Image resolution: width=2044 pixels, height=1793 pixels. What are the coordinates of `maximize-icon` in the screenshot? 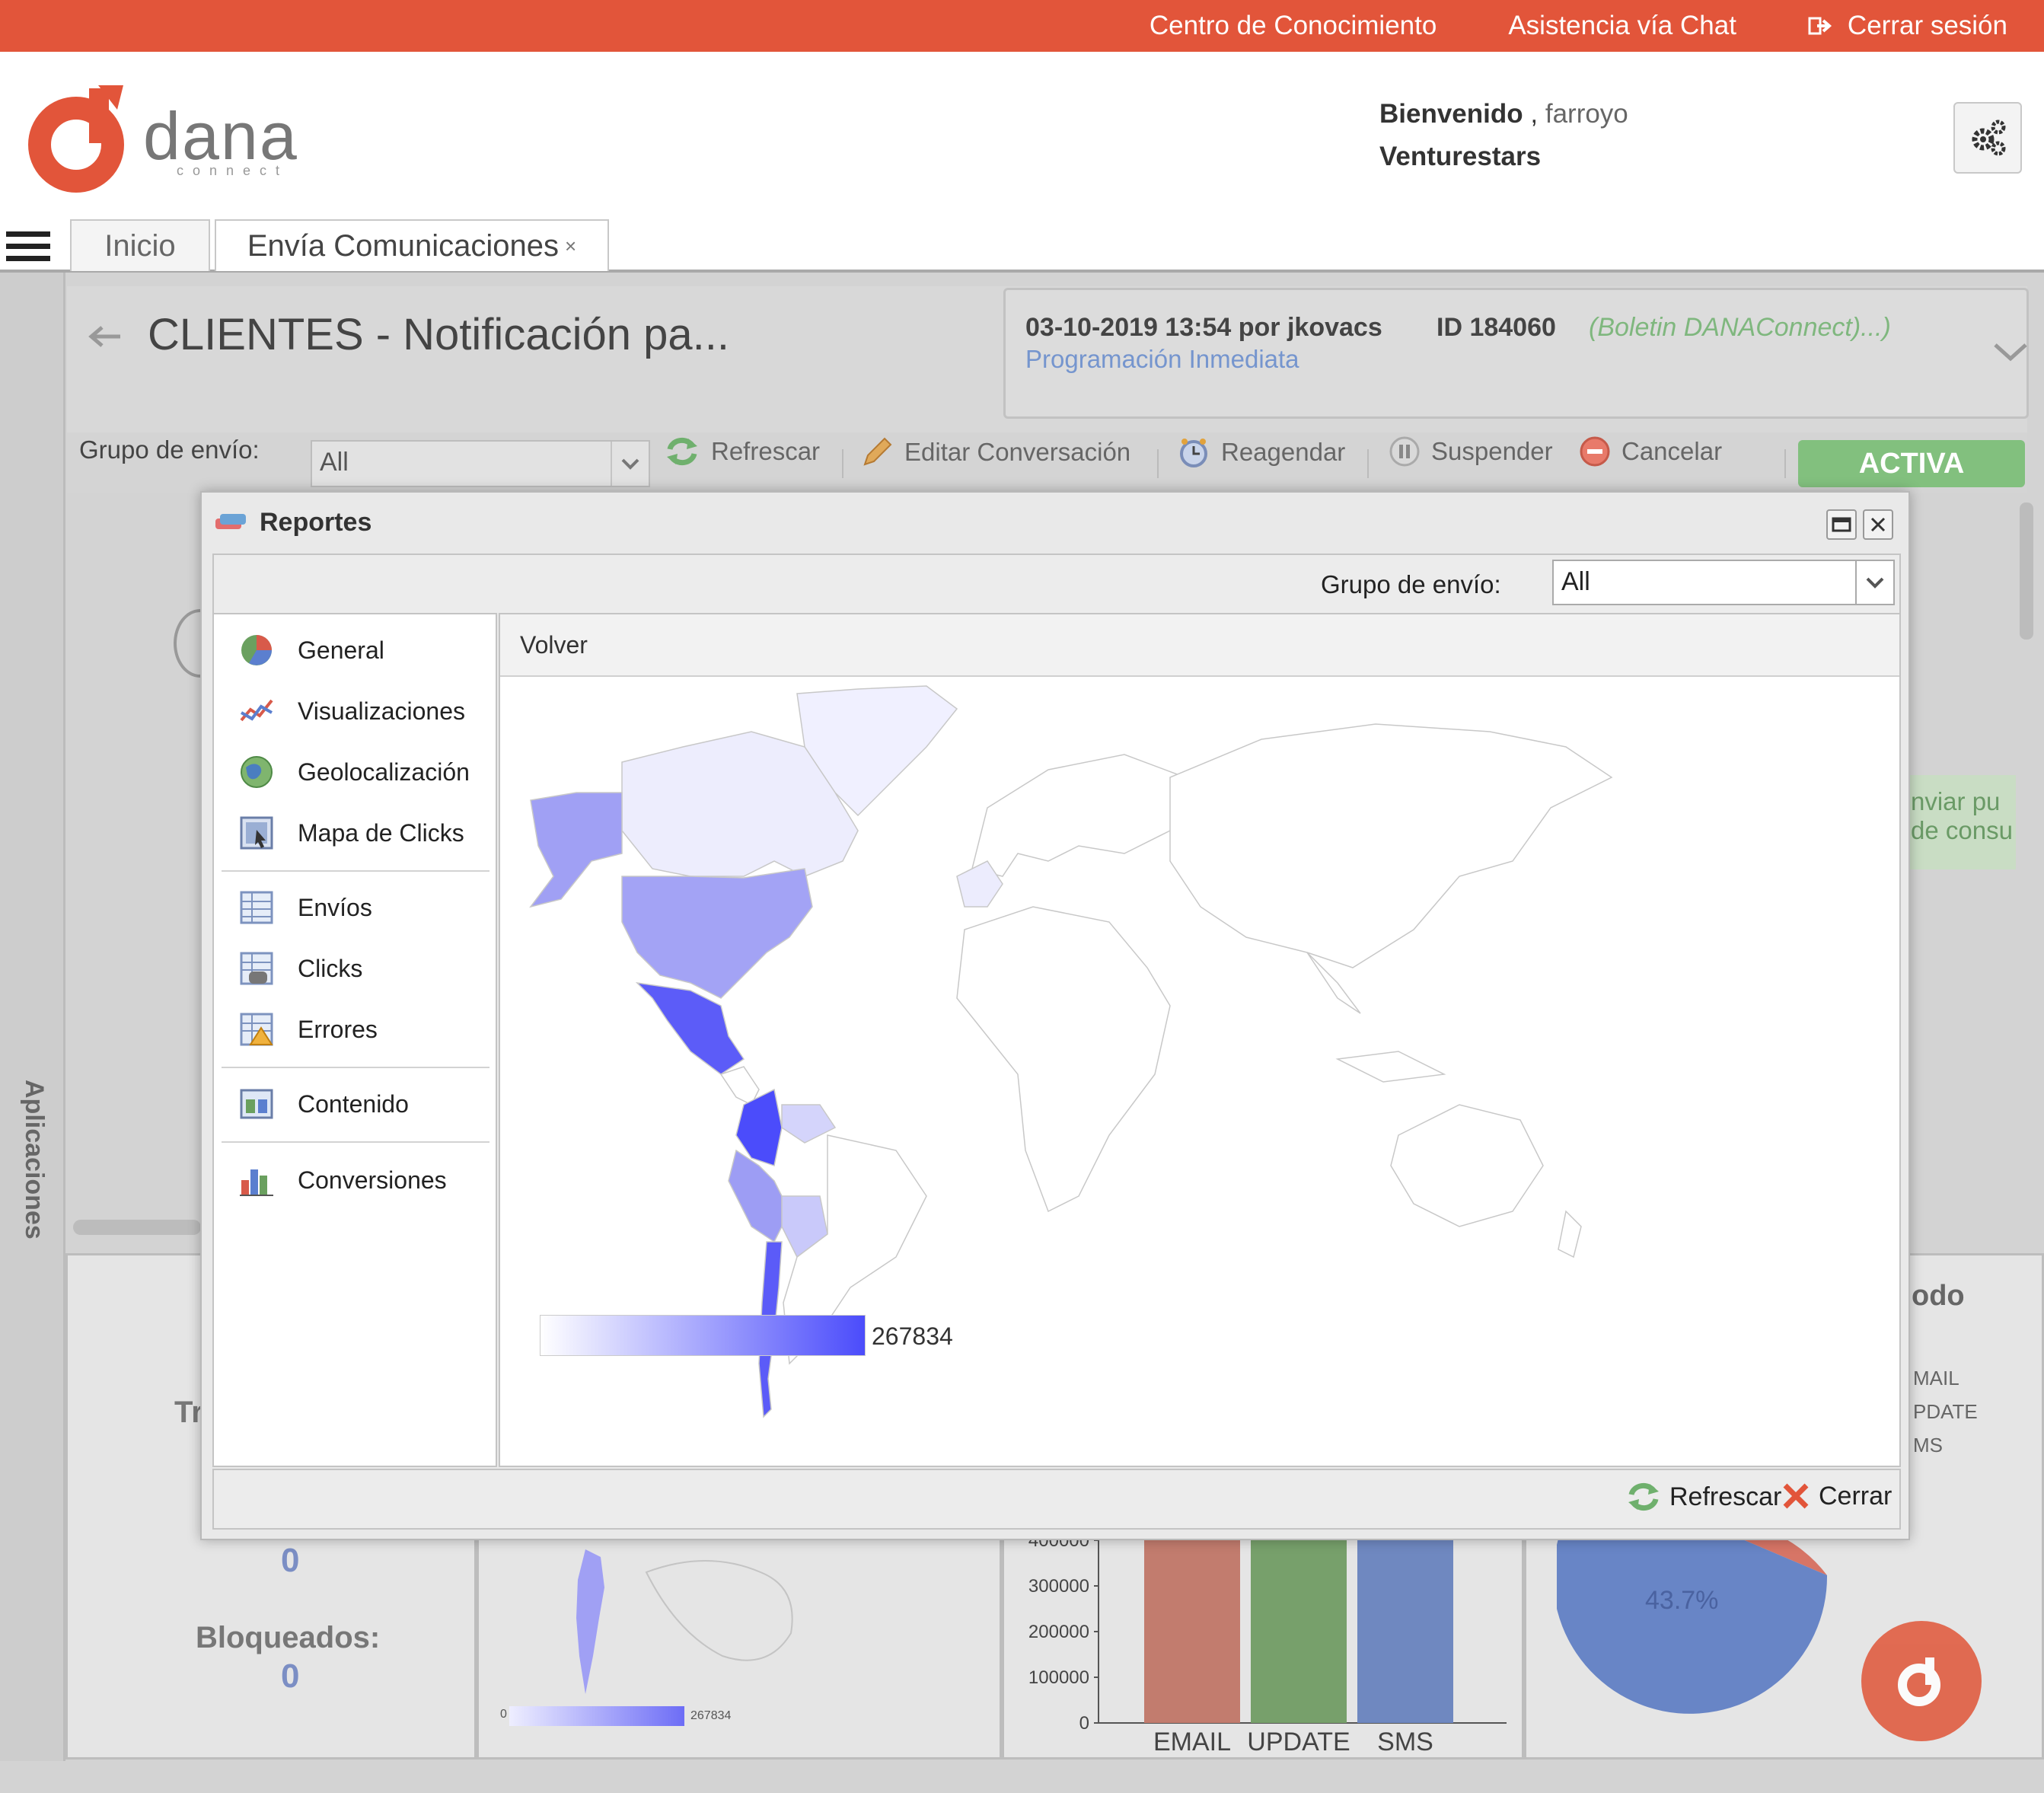 It's located at (1841, 524).